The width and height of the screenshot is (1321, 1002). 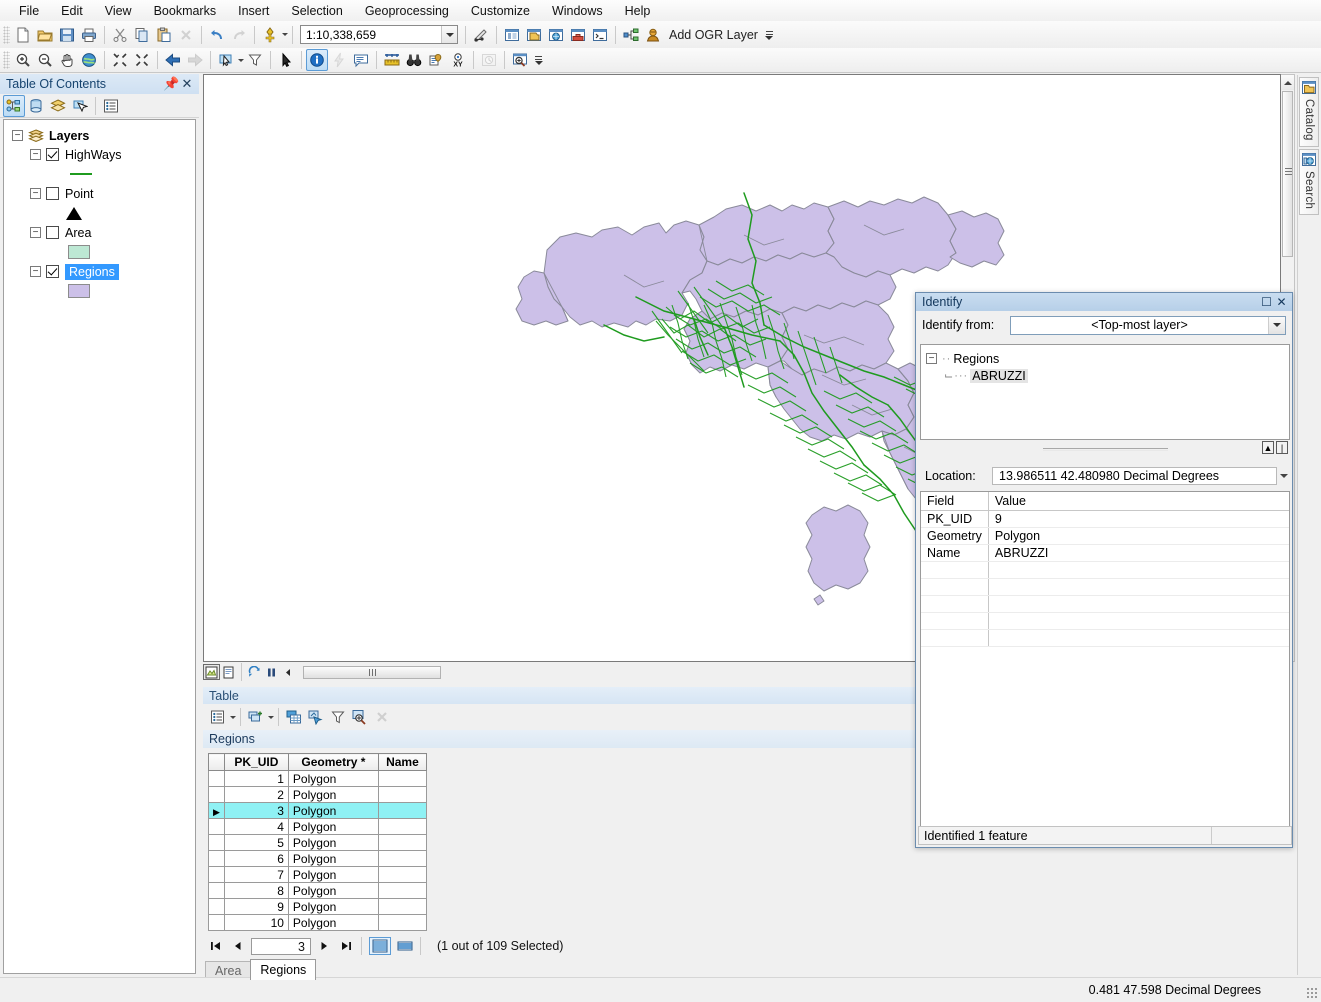 What do you see at coordinates (283, 969) in the screenshot?
I see `table-tab-regions: Regions` at bounding box center [283, 969].